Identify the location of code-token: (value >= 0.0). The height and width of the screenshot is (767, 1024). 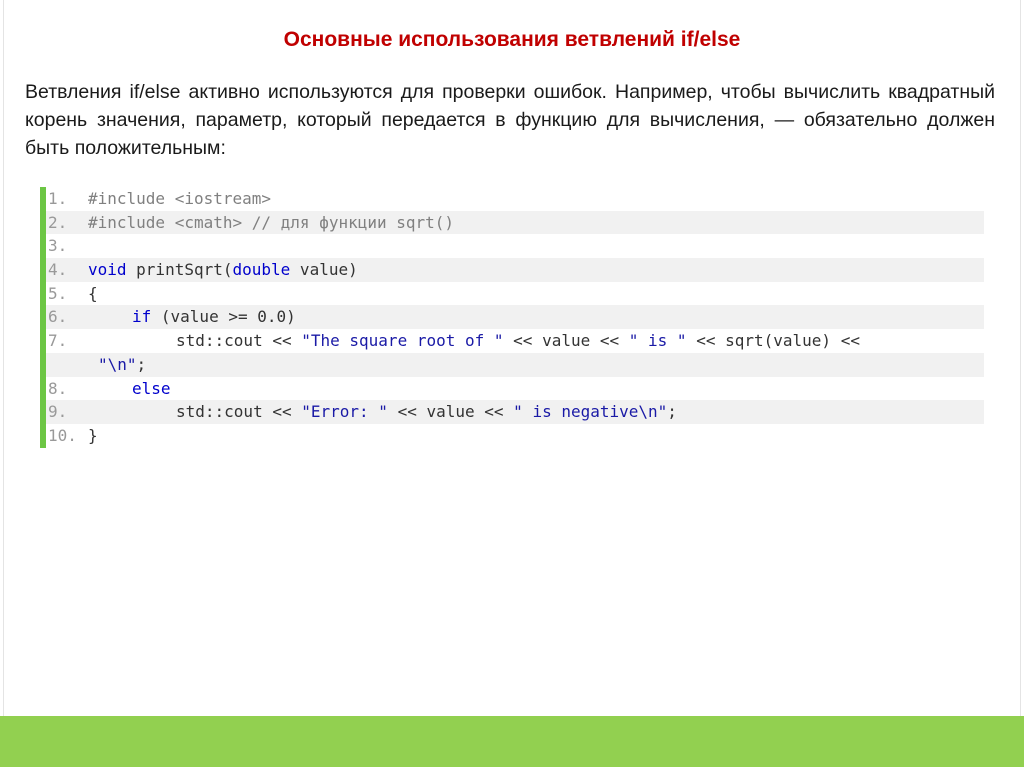
(223, 317).